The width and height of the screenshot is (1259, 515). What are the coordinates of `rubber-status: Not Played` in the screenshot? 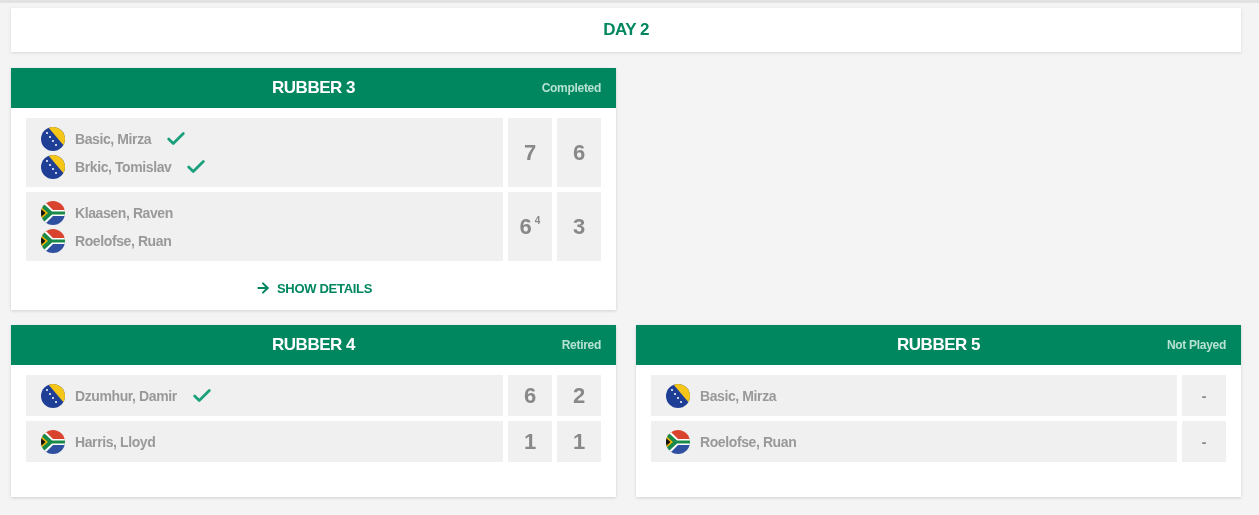 It's located at (1196, 345).